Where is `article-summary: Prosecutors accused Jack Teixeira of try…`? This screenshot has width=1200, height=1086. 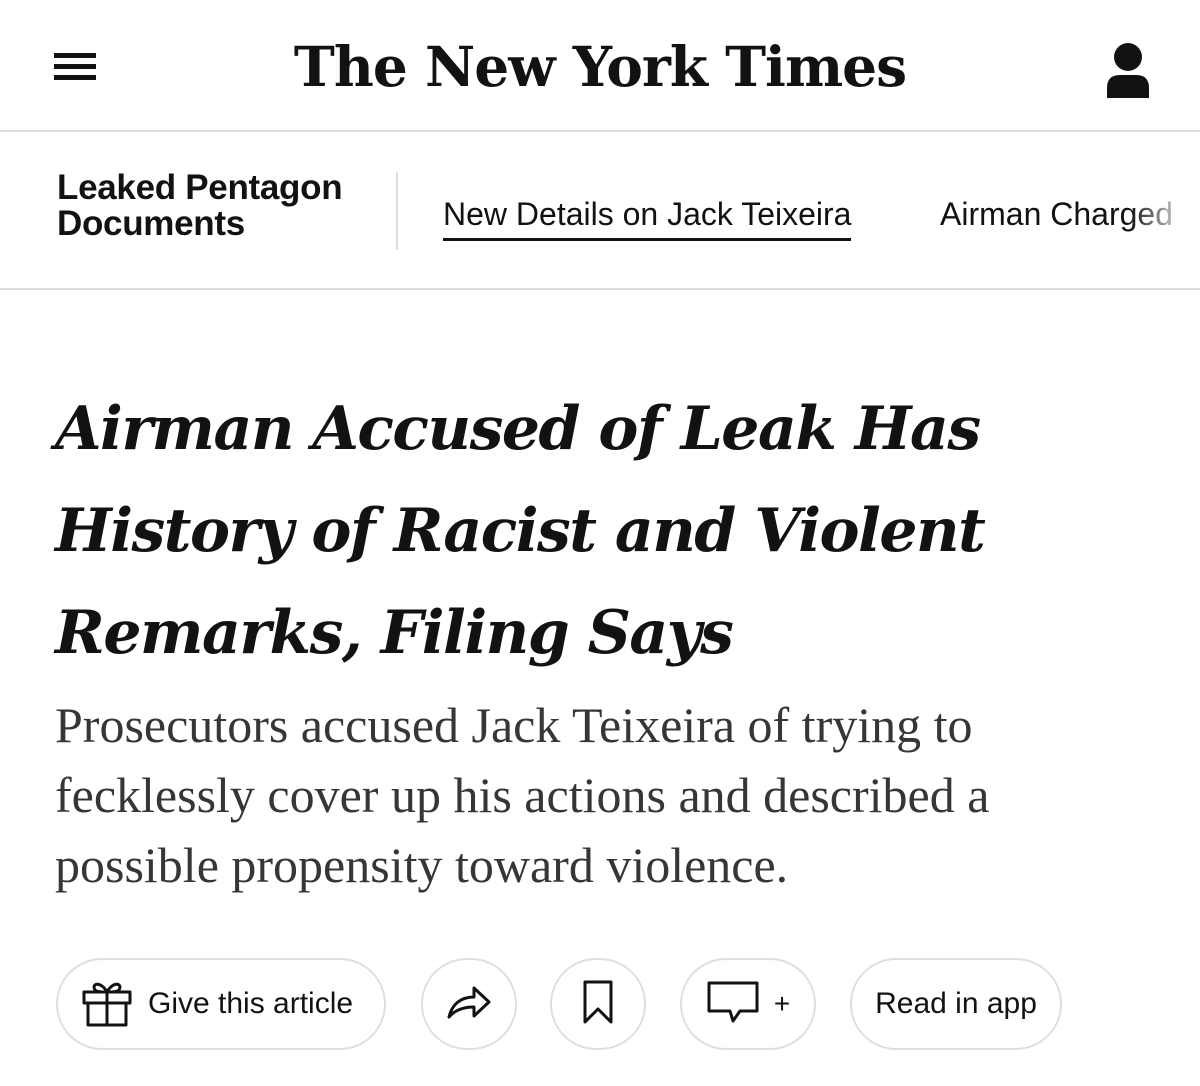 article-summary: Prosecutors accused Jack Teixeira of try… is located at coordinates (522, 795).